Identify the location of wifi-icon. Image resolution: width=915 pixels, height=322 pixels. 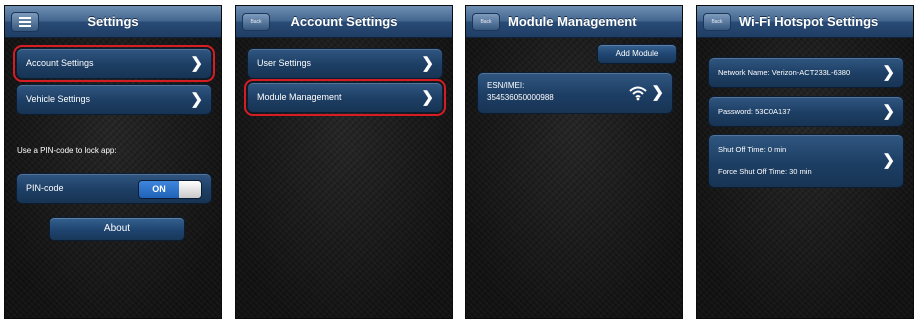
(638, 93).